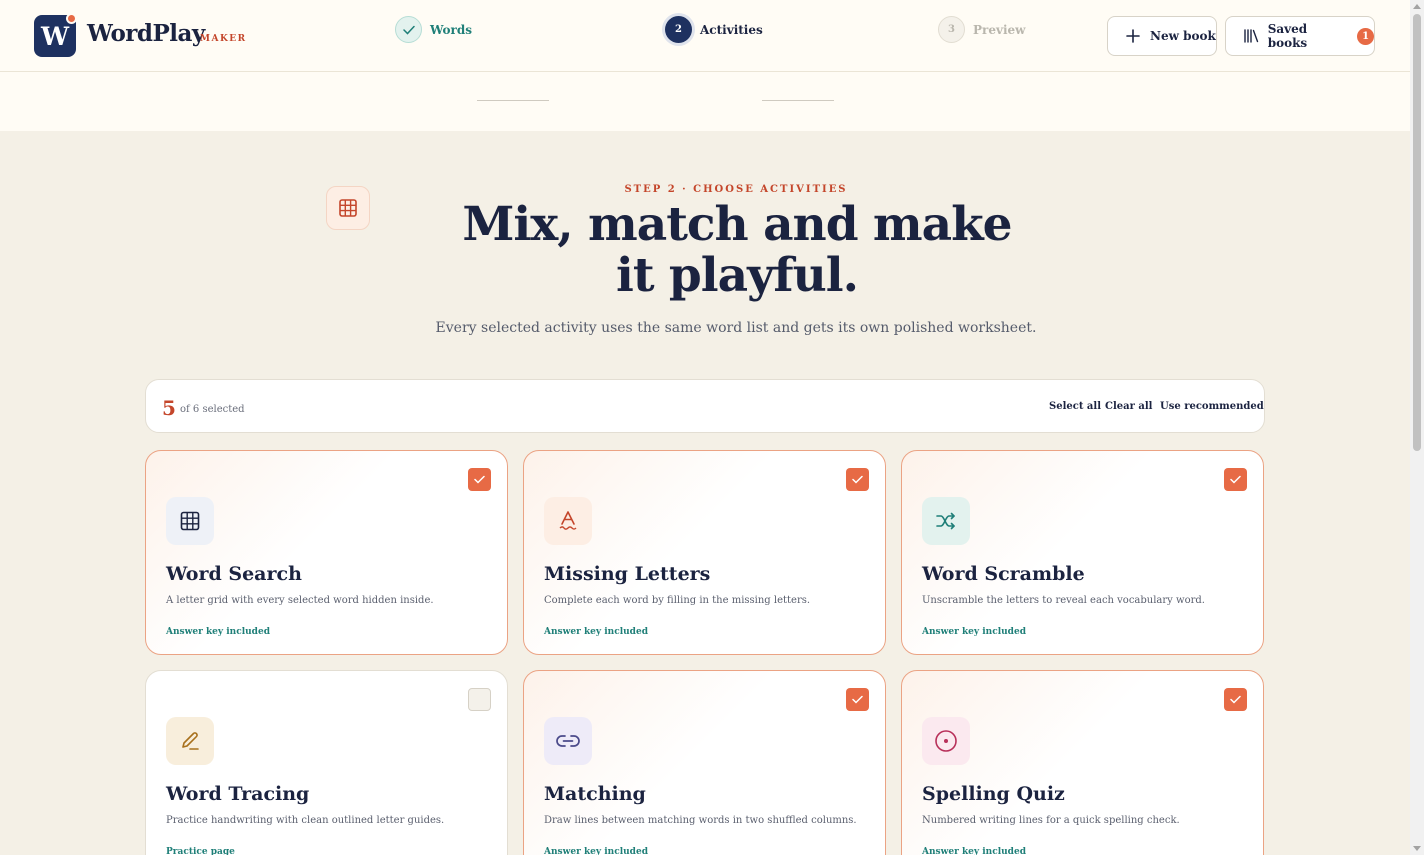 This screenshot has width=1424, height=855. I want to click on logo-dot, so click(71, 18).